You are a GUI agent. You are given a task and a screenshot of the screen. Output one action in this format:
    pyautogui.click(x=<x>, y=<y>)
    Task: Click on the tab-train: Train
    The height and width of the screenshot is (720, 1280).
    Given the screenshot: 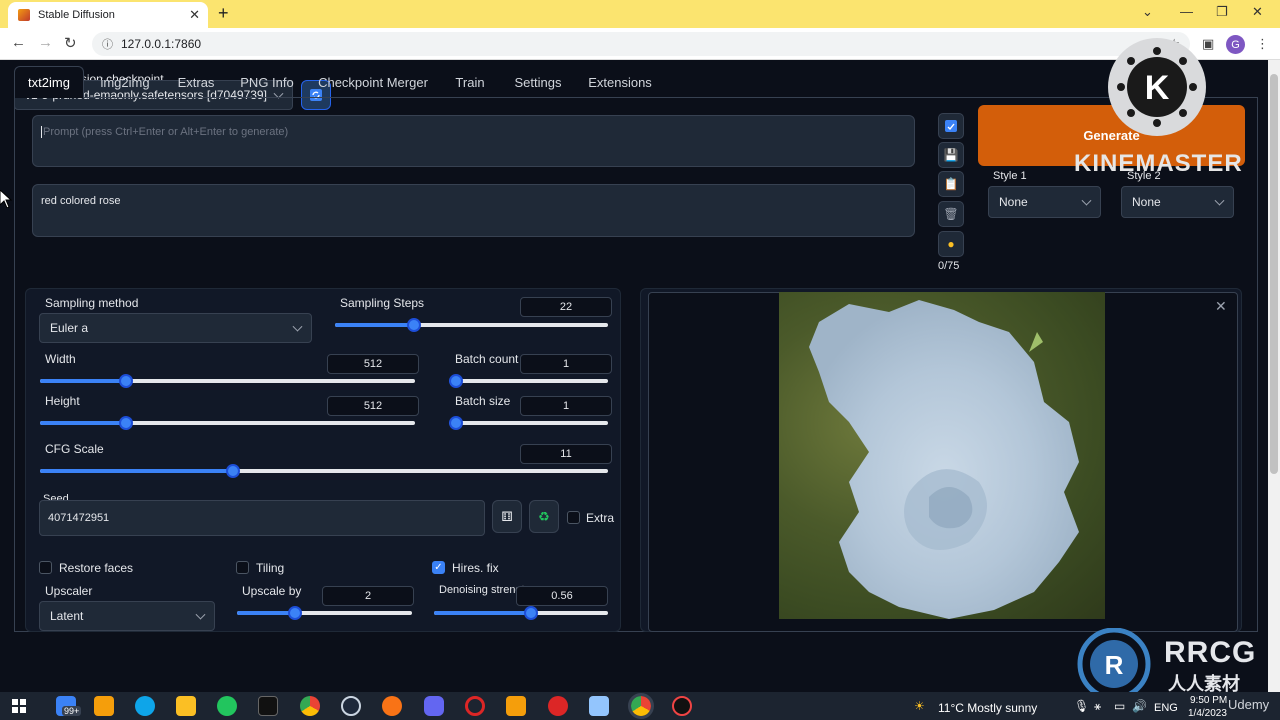 What is the action you would take?
    pyautogui.click(x=470, y=82)
    